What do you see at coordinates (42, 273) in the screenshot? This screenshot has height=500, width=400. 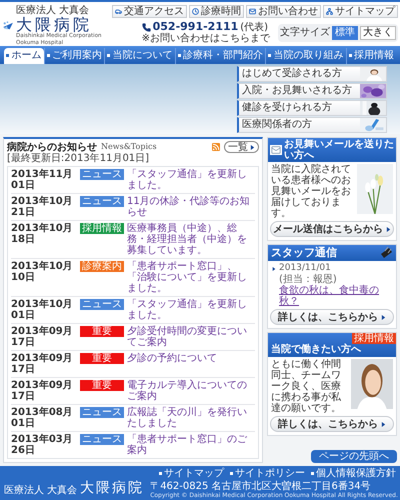 I see `news-date: 2013年10月10日` at bounding box center [42, 273].